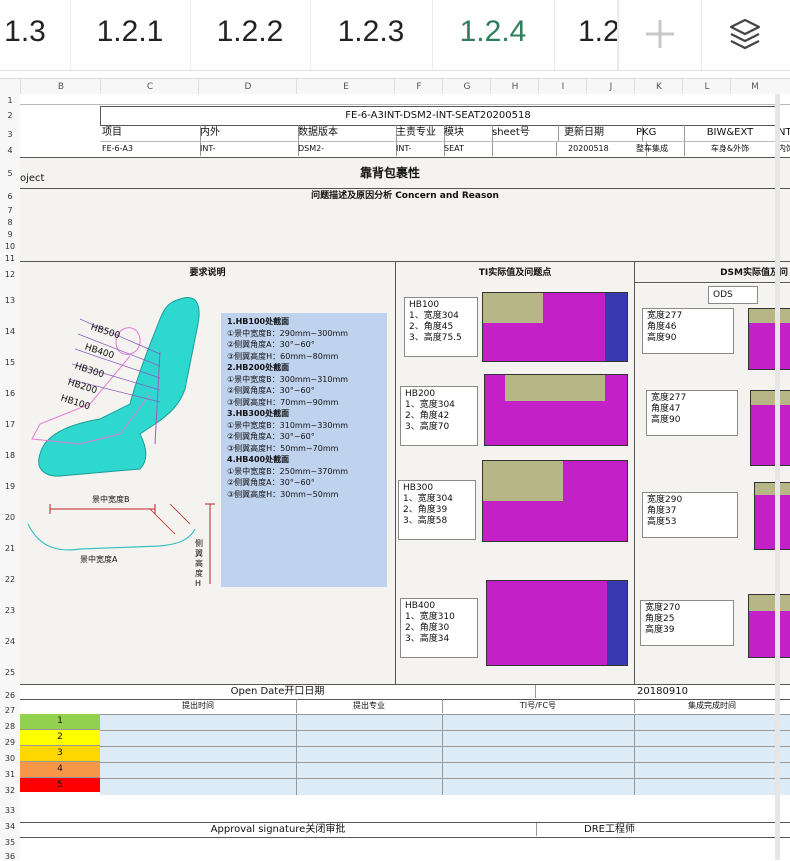 The width and height of the screenshot is (790, 861). I want to click on row-number: 22, so click(10, 579).